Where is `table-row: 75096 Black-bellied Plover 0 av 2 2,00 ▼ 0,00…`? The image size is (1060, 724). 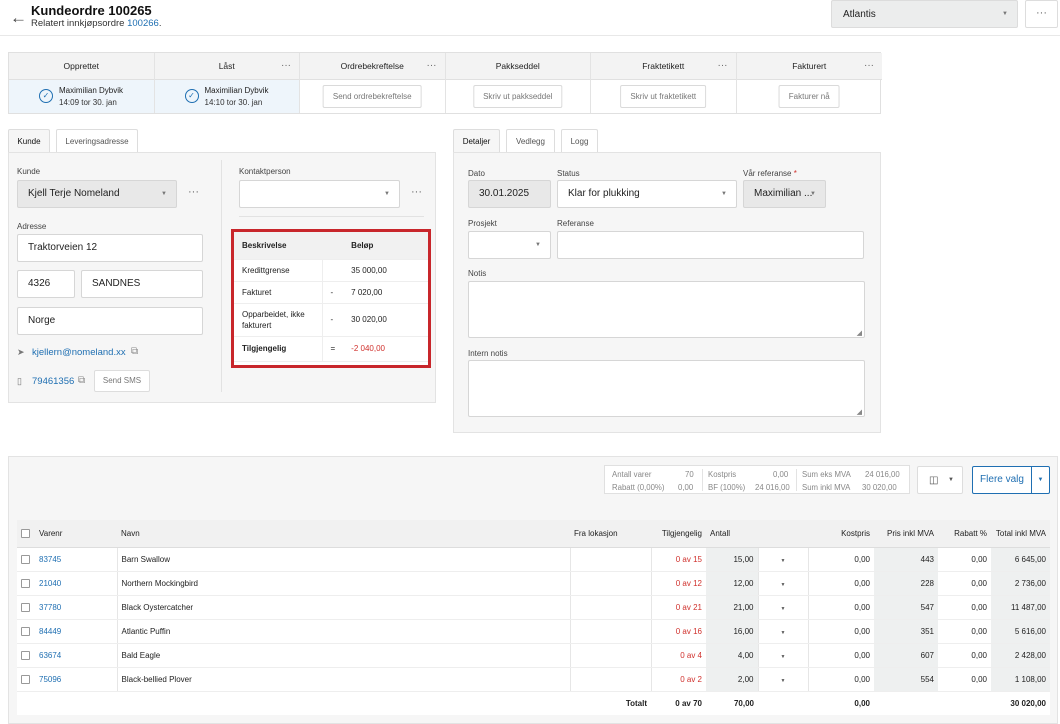
table-row: 75096 Black-bellied Plover 0 av 2 2,00 ▼ 0,00… is located at coordinates (533, 679).